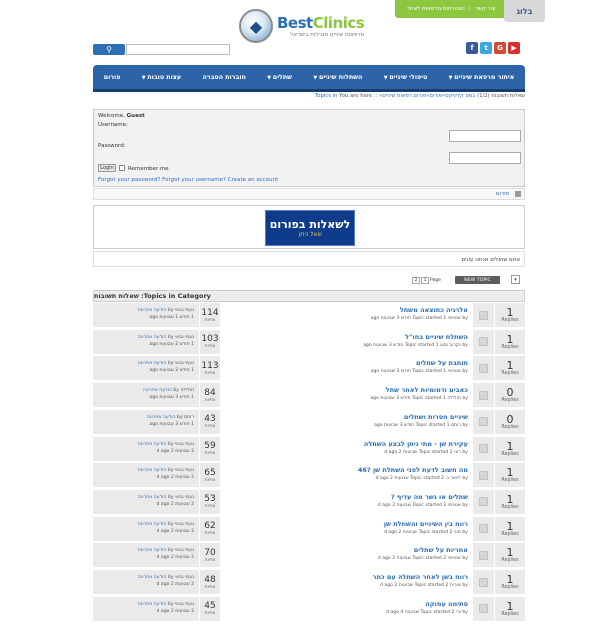  What do you see at coordinates (514, 48) in the screenshot?
I see `youtube-icon: ▶` at bounding box center [514, 48].